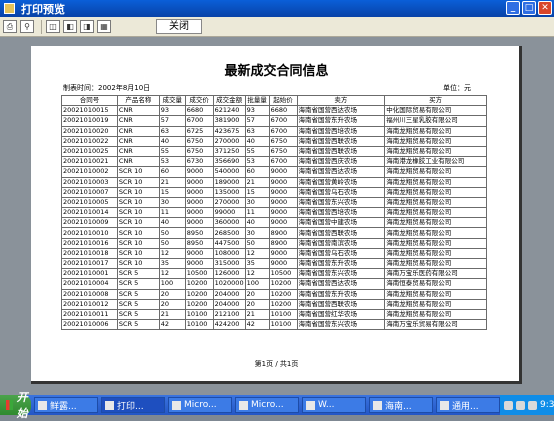  I want to click on table-cell: 海南省国营东升农场, so click(341, 263).